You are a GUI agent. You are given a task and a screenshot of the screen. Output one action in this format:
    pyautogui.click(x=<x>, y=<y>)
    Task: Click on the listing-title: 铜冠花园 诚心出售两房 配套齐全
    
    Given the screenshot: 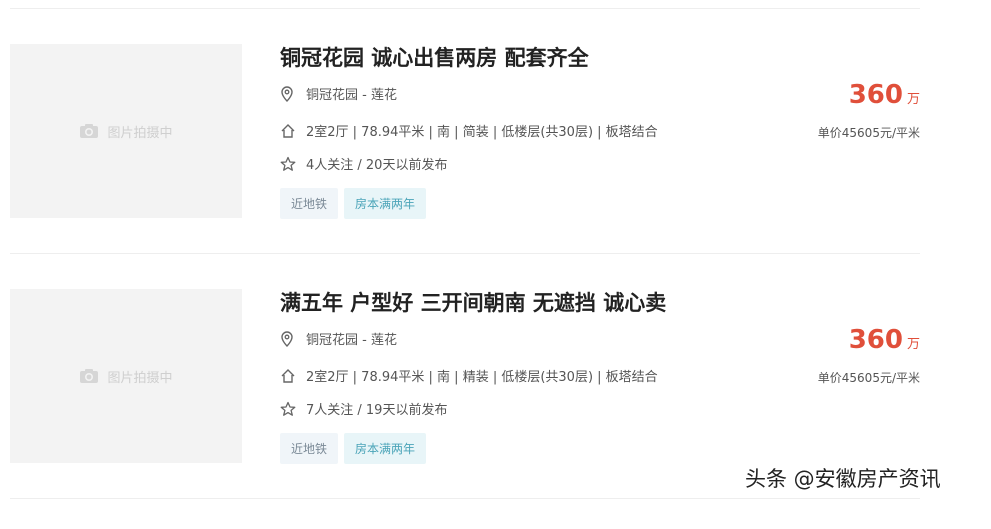 What is the action you would take?
    pyautogui.click(x=434, y=57)
    